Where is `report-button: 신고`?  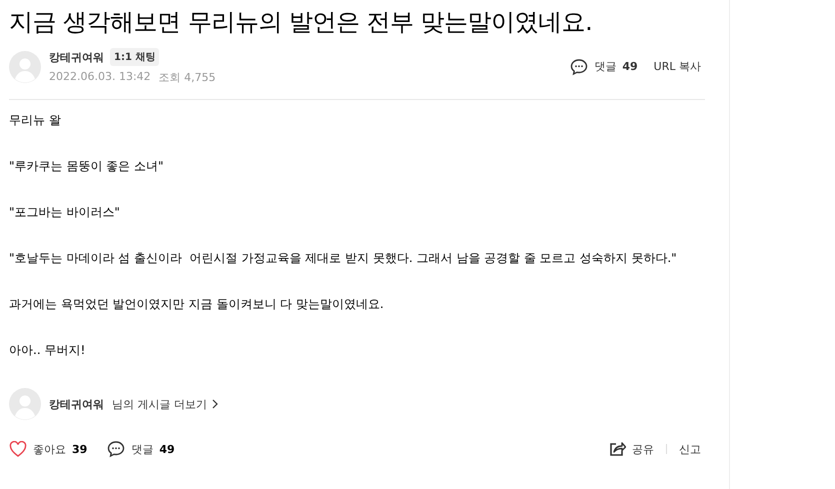 report-button: 신고 is located at coordinates (690, 449).